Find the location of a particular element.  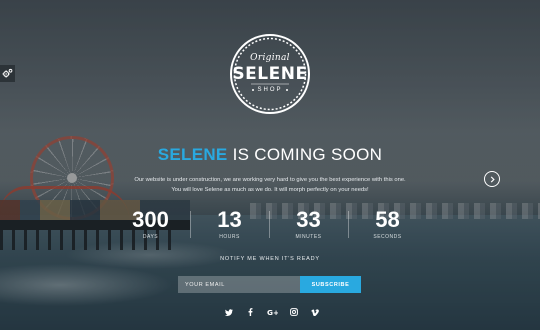

countdown-value: 33 is located at coordinates (308, 219).